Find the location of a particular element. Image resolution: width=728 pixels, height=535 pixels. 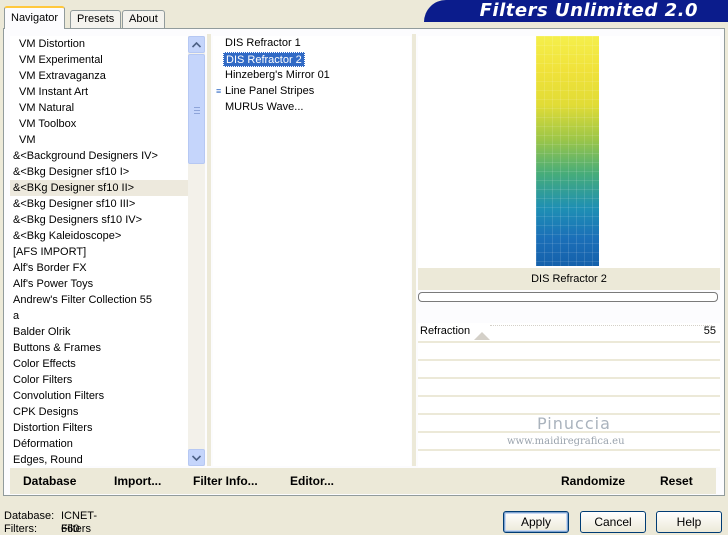

scroll-down-button is located at coordinates (196, 457).